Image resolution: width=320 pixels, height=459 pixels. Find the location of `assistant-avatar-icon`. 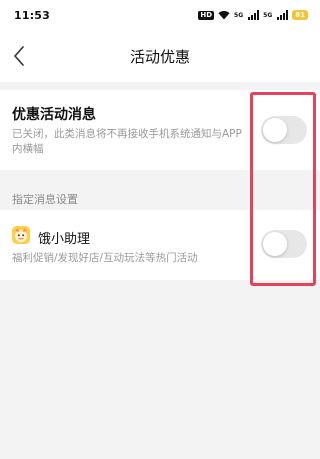

assistant-avatar-icon is located at coordinates (21, 235).